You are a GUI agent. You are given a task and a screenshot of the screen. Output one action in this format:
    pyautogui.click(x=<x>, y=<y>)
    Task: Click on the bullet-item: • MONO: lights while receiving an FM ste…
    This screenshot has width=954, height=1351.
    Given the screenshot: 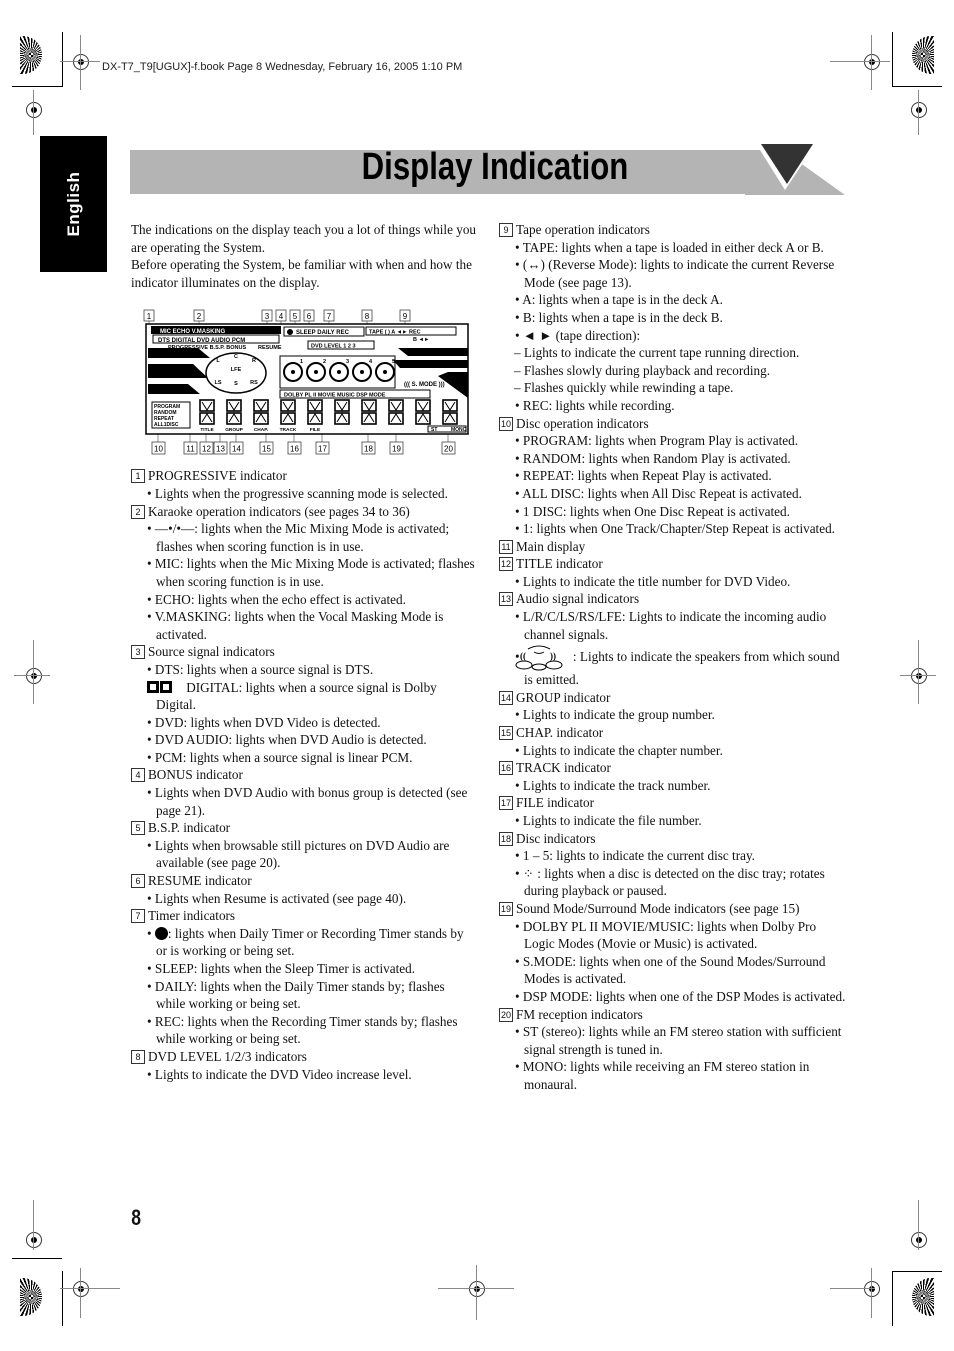 What is the action you would take?
    pyautogui.click(x=662, y=1075)
    